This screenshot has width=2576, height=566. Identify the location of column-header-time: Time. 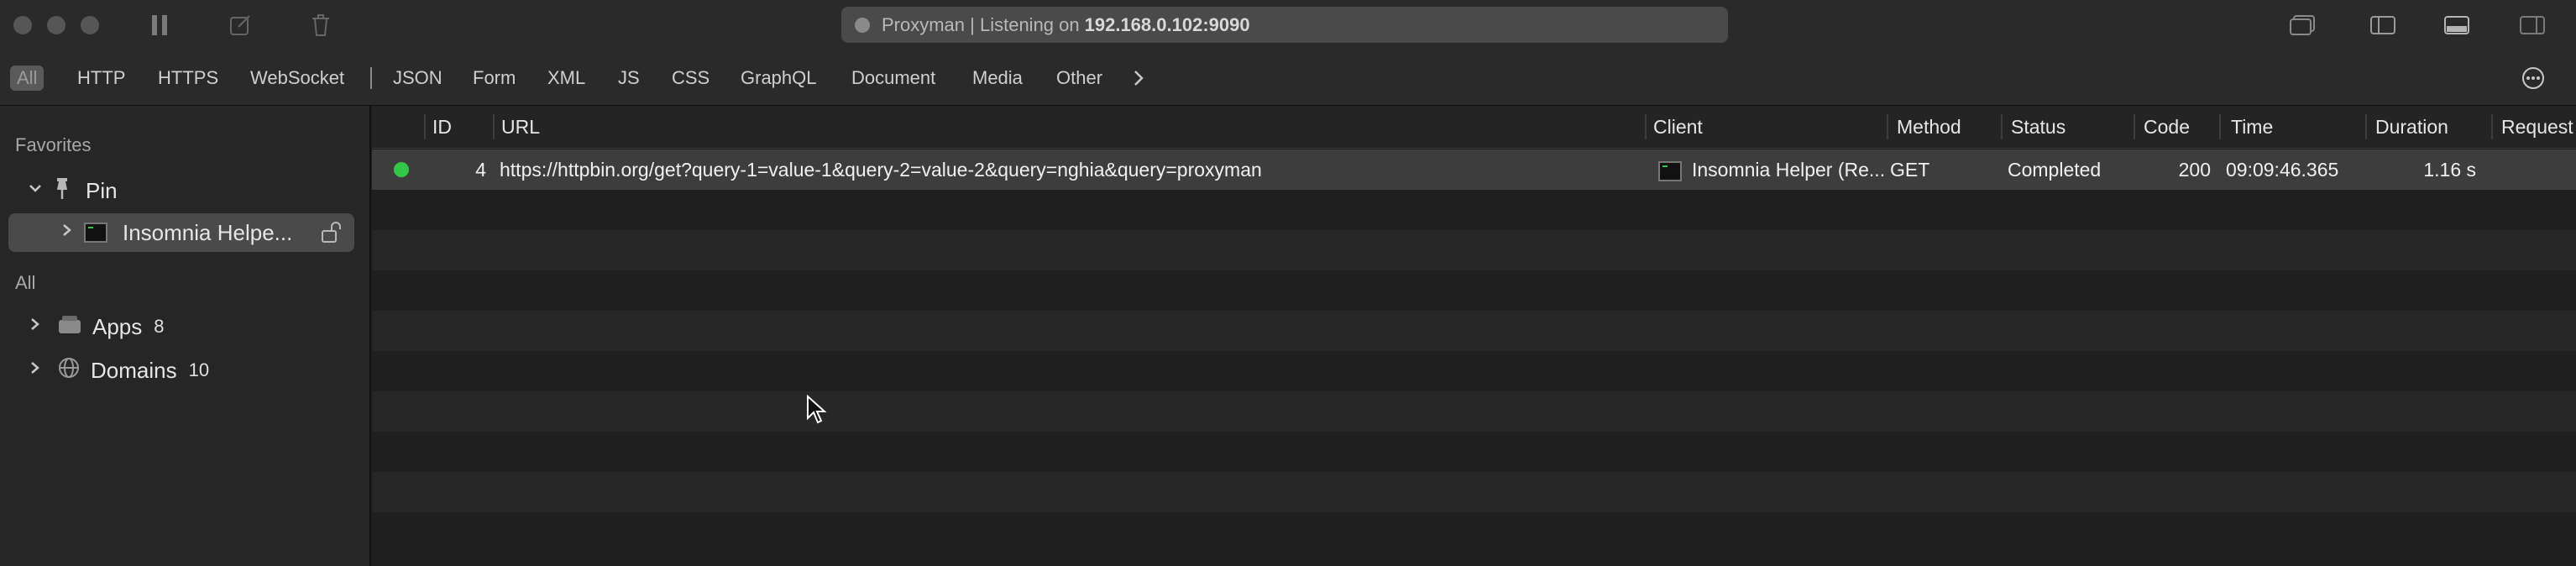
(2248, 127).